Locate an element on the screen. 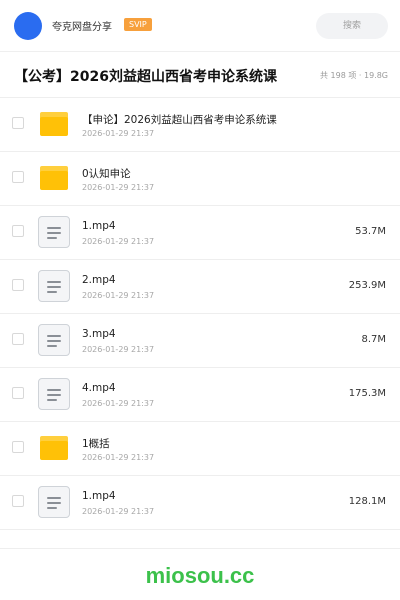 The width and height of the screenshot is (400, 600). list-item: 4.mp4 2026-01-29 21:37 175.3M is located at coordinates (200, 395).